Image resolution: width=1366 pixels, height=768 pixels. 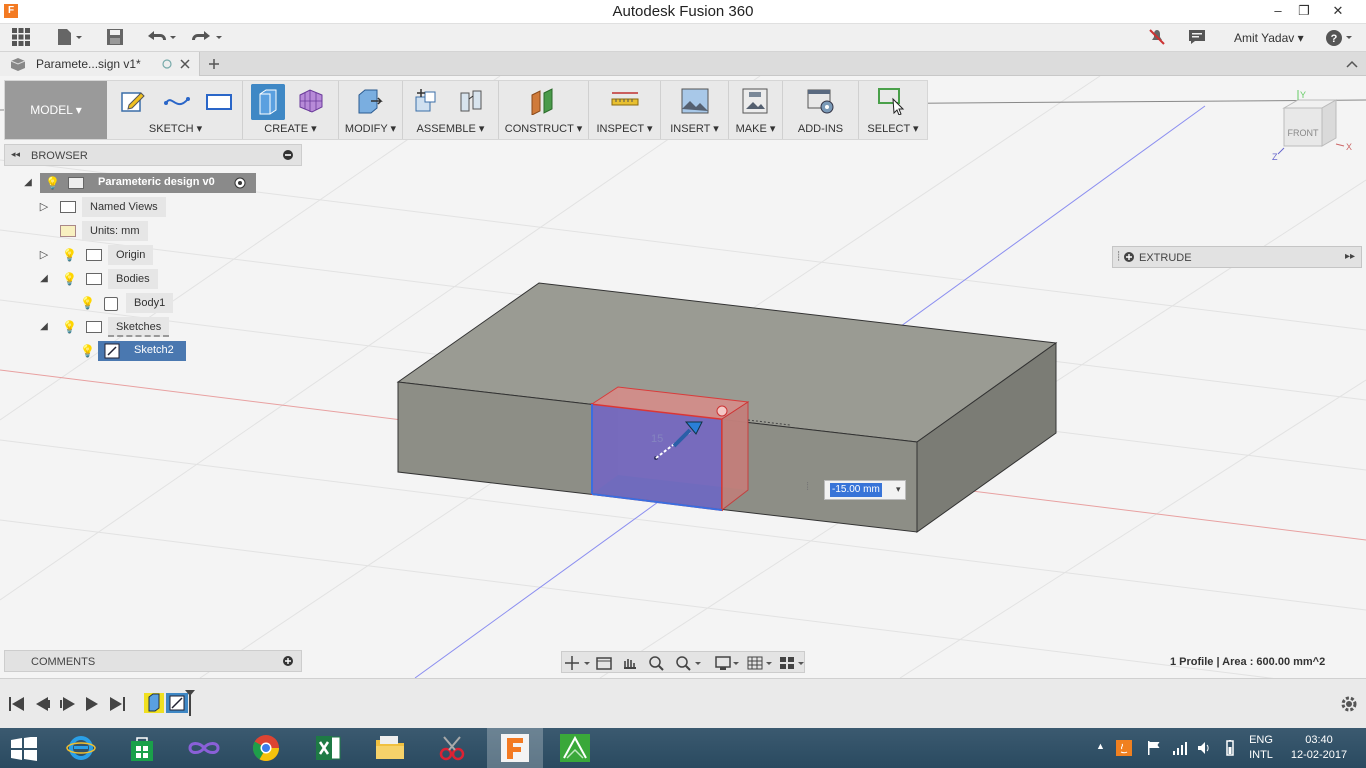 What do you see at coordinates (807, 487) in the screenshot?
I see `input-drag-handle: ⁞` at bounding box center [807, 487].